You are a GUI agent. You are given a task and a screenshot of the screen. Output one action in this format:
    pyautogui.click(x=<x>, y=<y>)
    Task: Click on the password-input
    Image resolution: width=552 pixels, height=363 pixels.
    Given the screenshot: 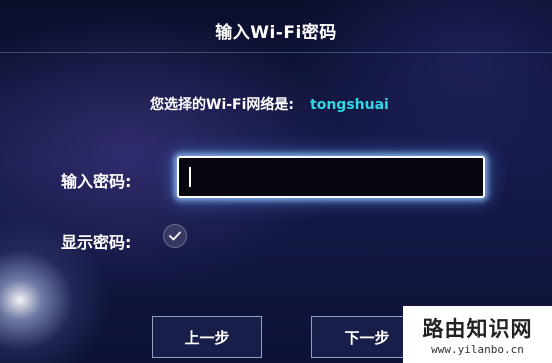 What is the action you would take?
    pyautogui.click(x=331, y=177)
    